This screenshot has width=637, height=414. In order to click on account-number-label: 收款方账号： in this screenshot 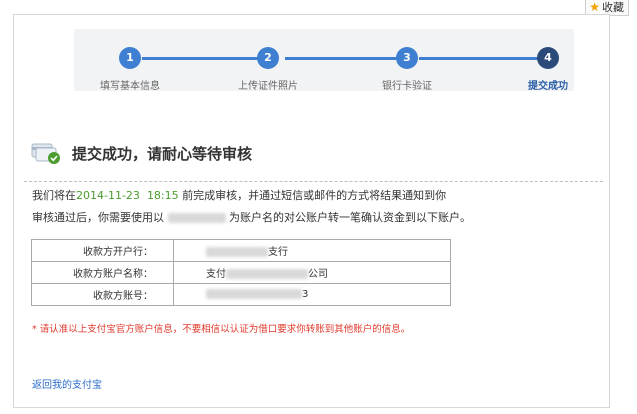, I will do `click(102, 294)`.